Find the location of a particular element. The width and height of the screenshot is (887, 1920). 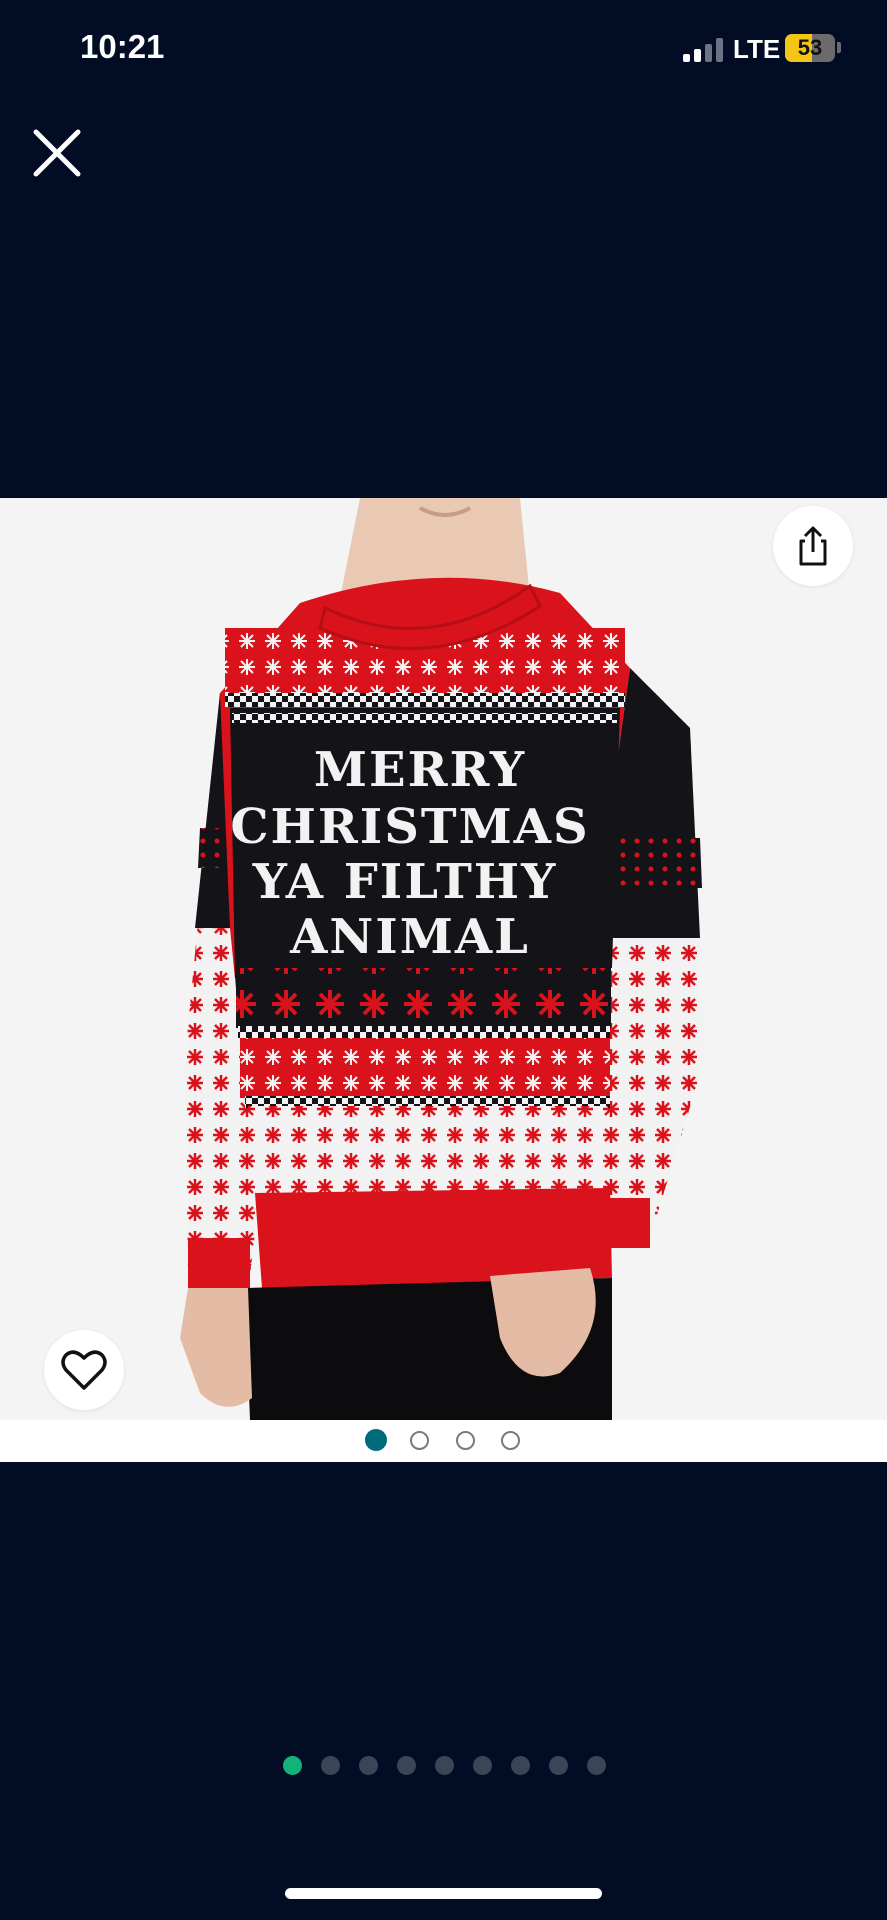

sweater-text-line-4: ANIMAL is located at coordinates (409, 937).